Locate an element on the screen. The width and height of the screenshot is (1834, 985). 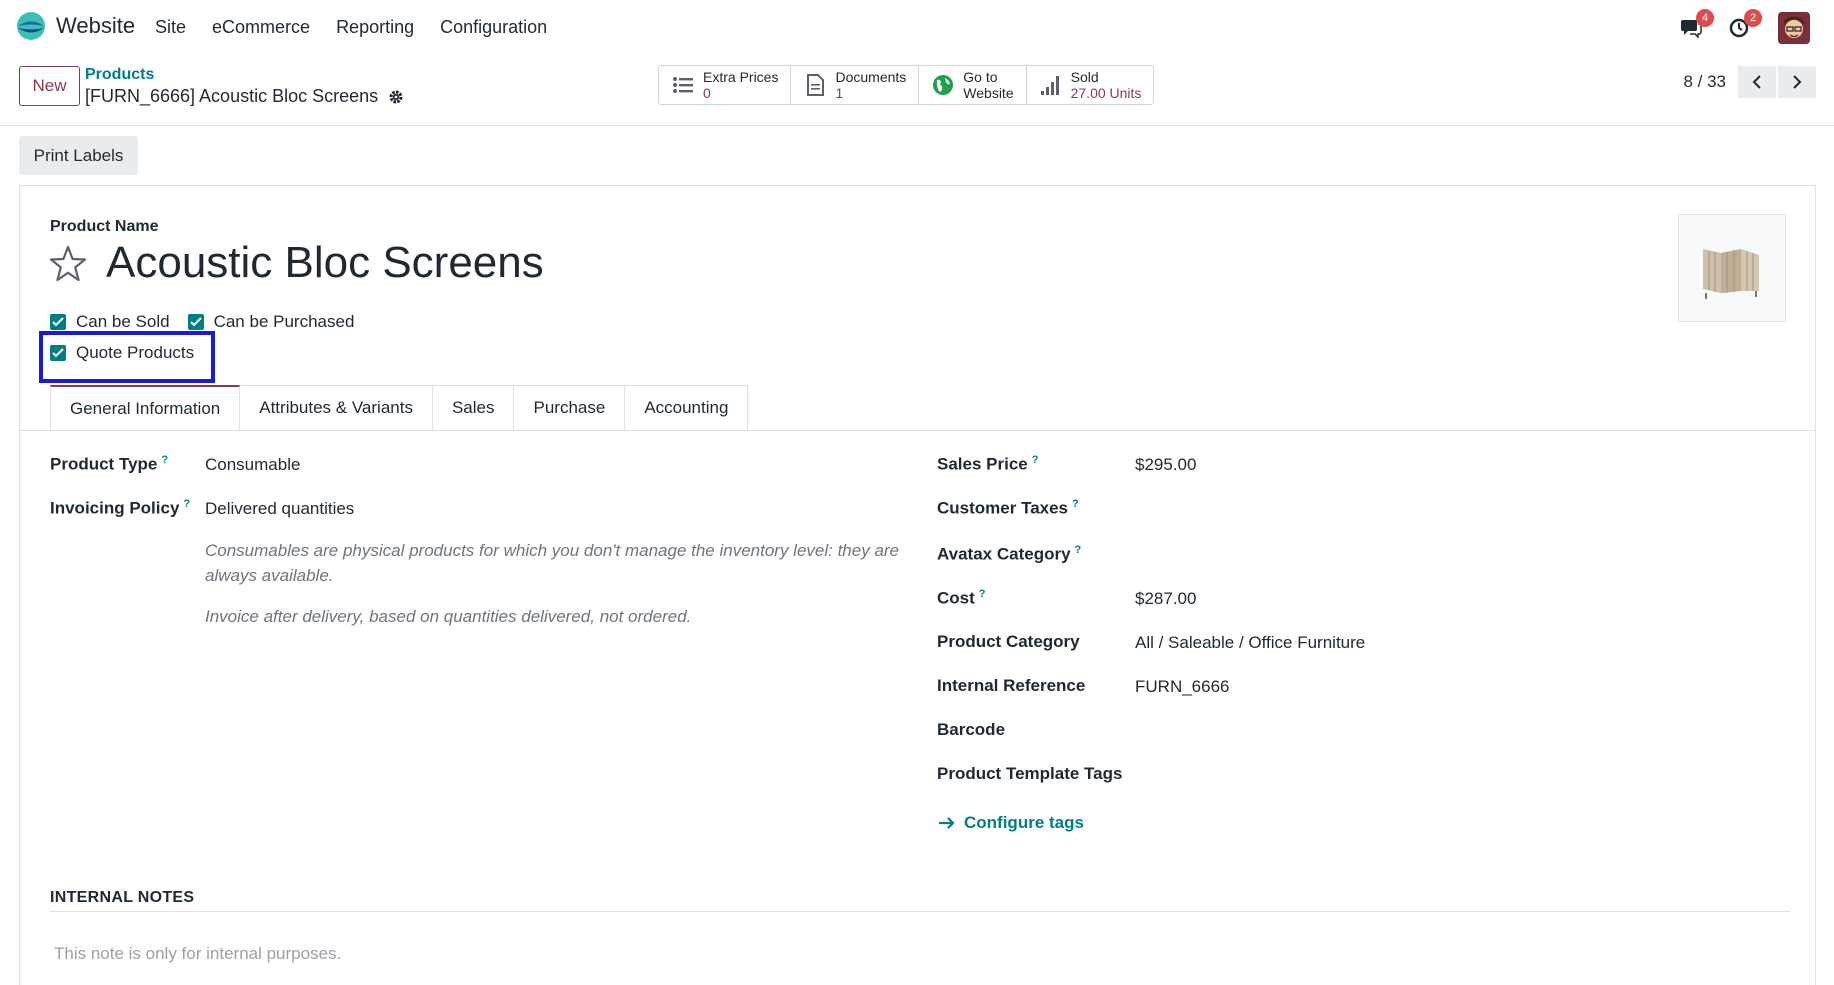
product-image is located at coordinates (1732, 268).